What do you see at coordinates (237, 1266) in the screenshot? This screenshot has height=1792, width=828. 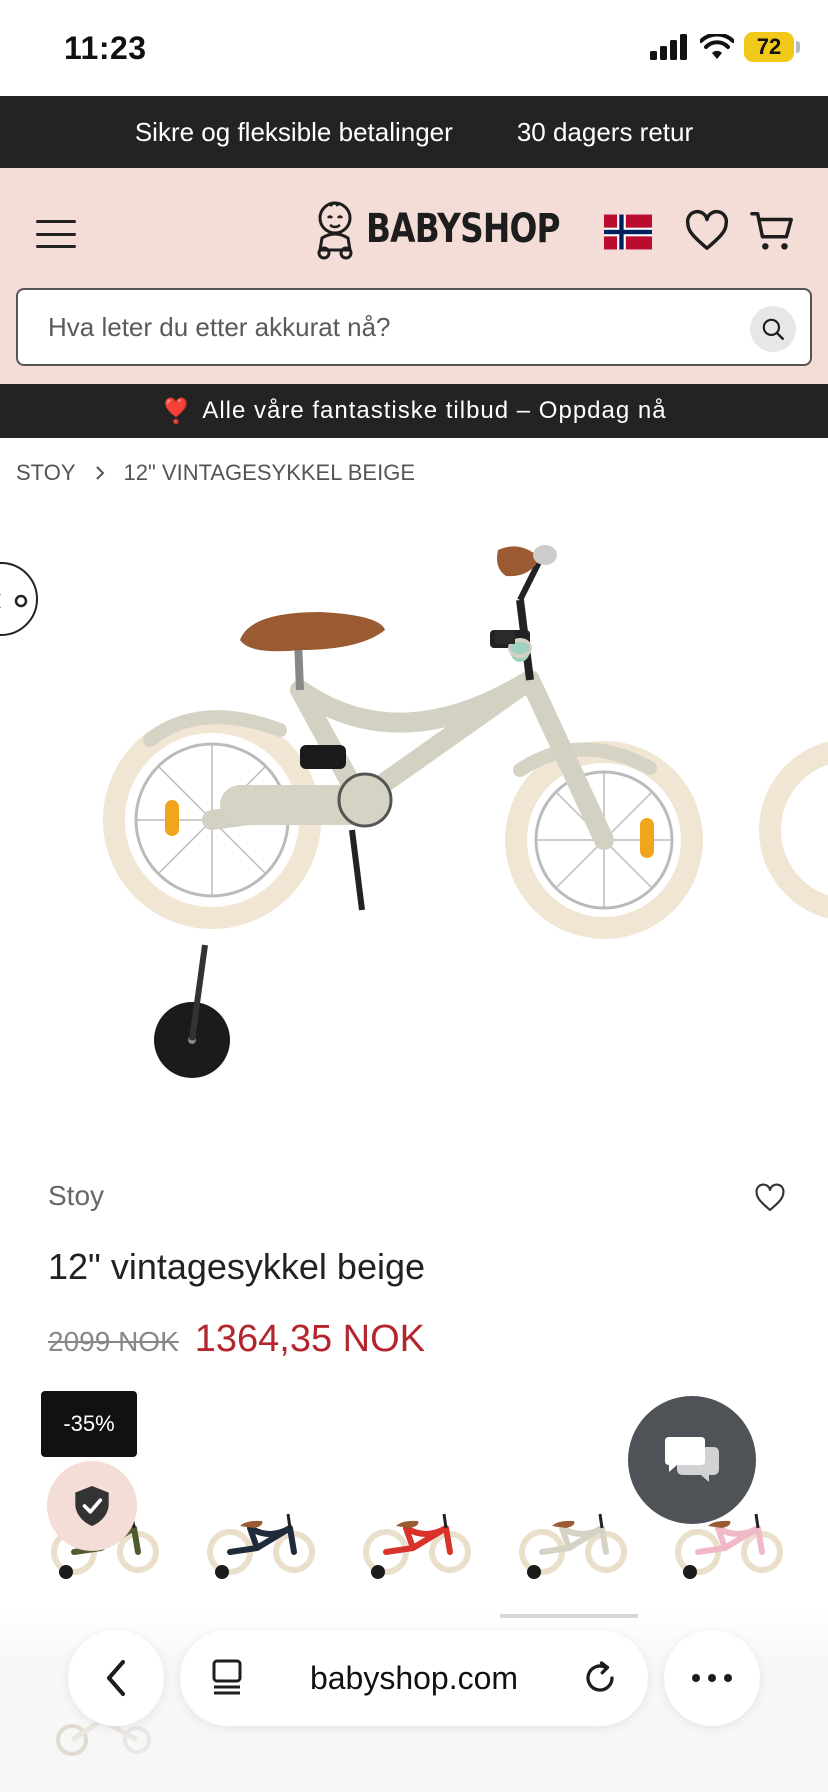 I see `product-title: 12" vintagesykkel beige` at bounding box center [237, 1266].